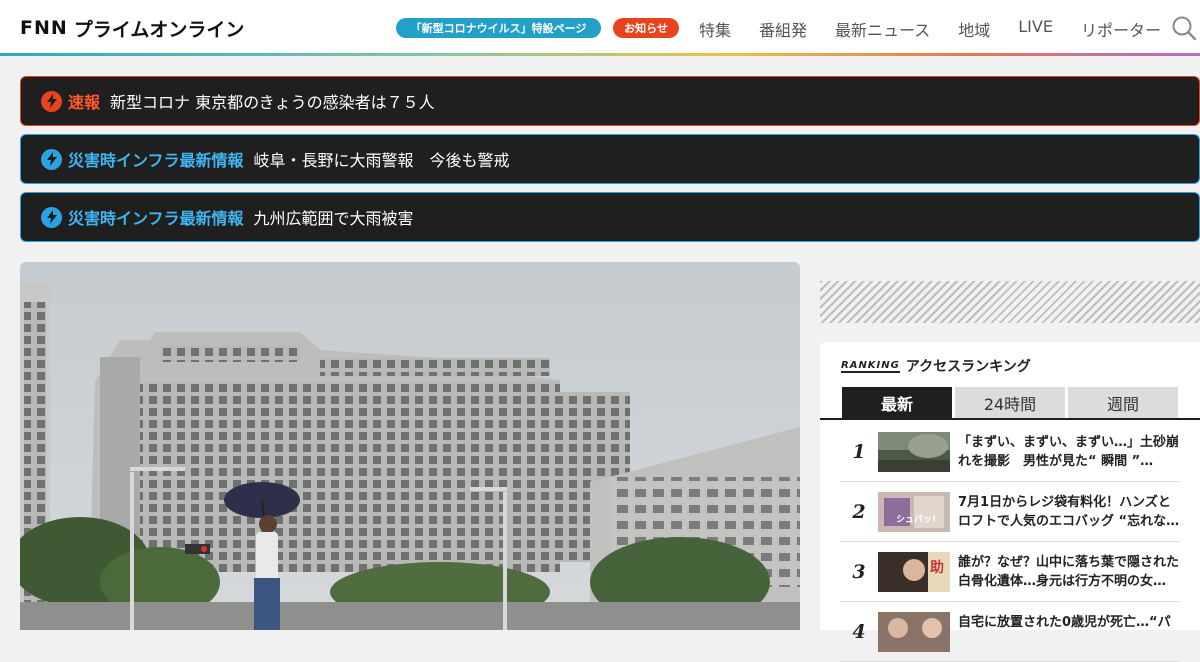  Describe the element at coordinates (600, 54) in the screenshot. I see `header-gradient-rule` at that location.